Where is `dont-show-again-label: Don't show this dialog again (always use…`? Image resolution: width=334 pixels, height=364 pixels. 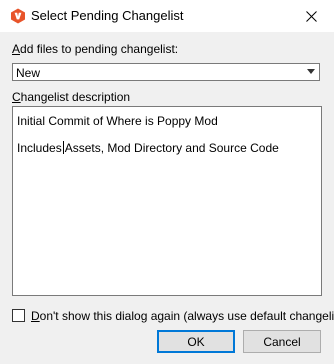 dont-show-again-label: Don't show this dialog again (always use… is located at coordinates (182, 316).